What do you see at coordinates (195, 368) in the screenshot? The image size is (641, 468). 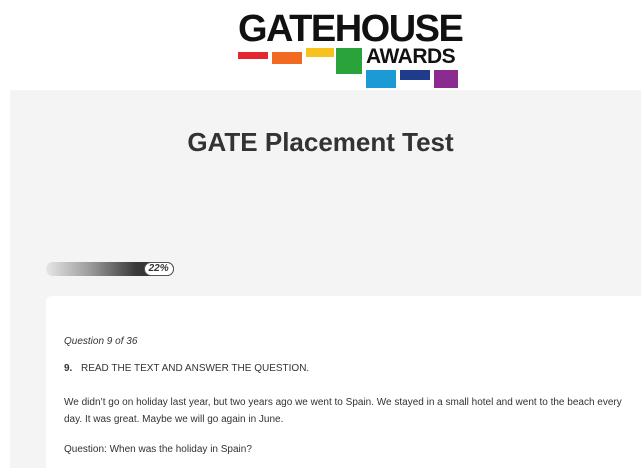 I see `question-instruction: READ THE TEXT AND ANSWER THE QUESTION.` at bounding box center [195, 368].